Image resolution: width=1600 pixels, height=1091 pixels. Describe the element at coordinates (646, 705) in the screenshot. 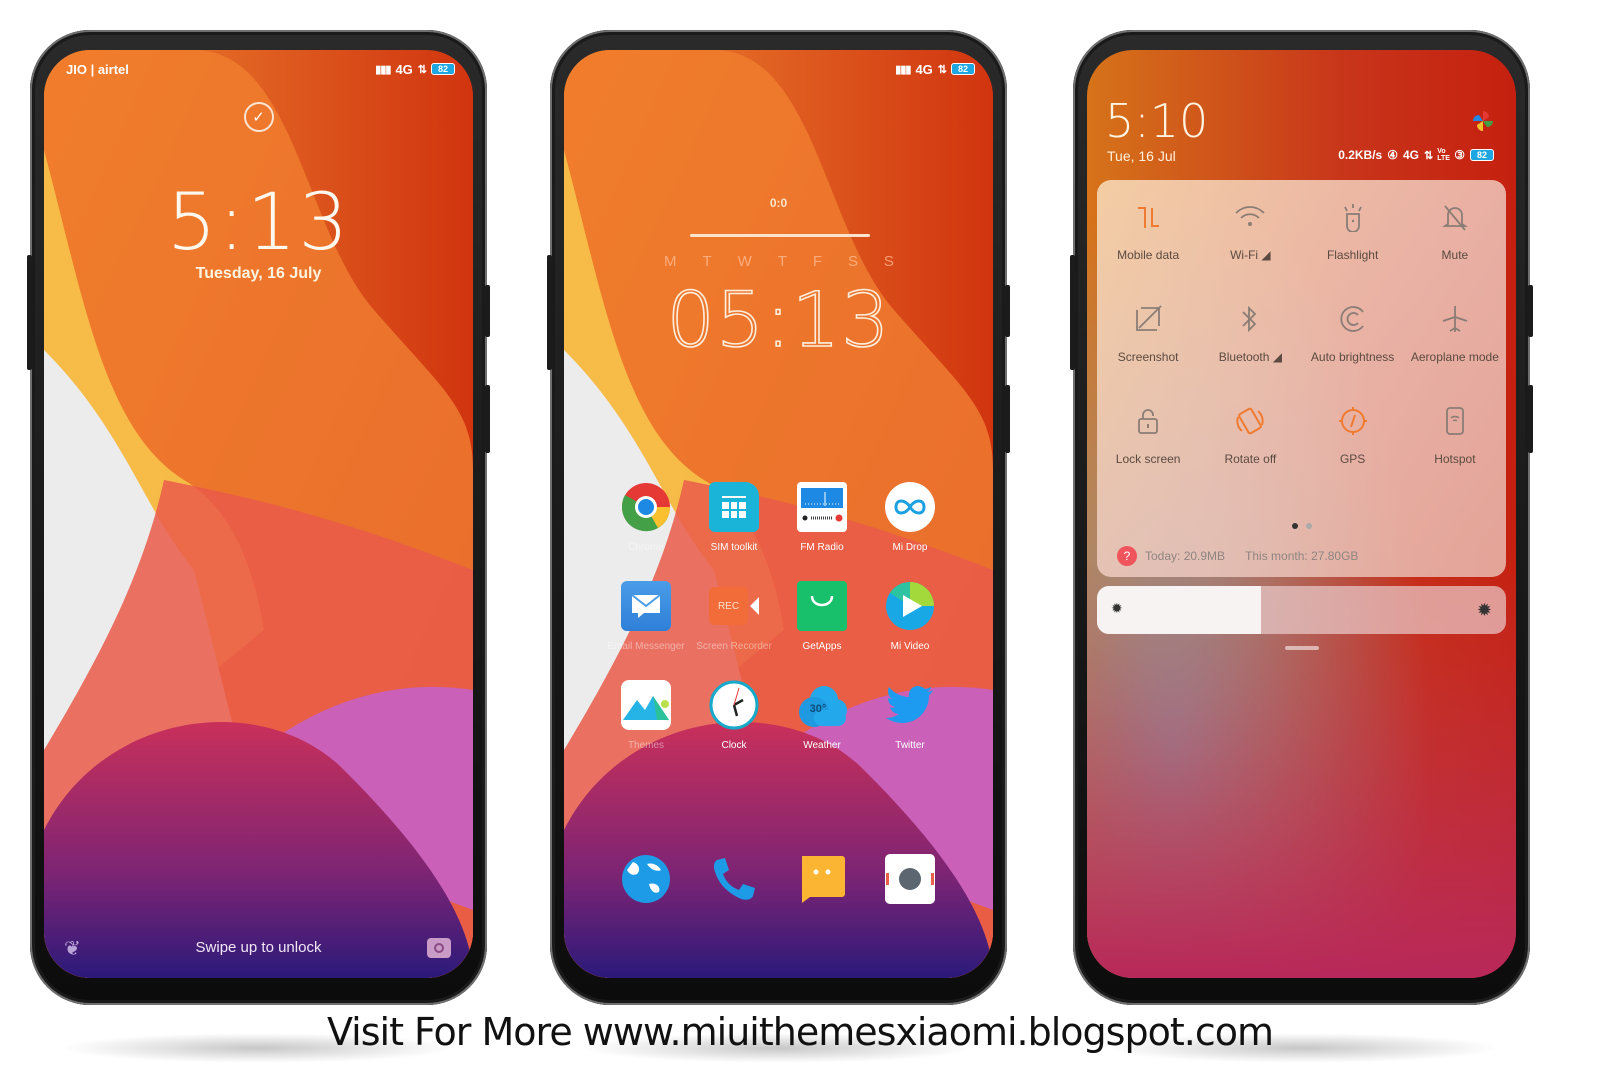

I see `themes-icon` at that location.